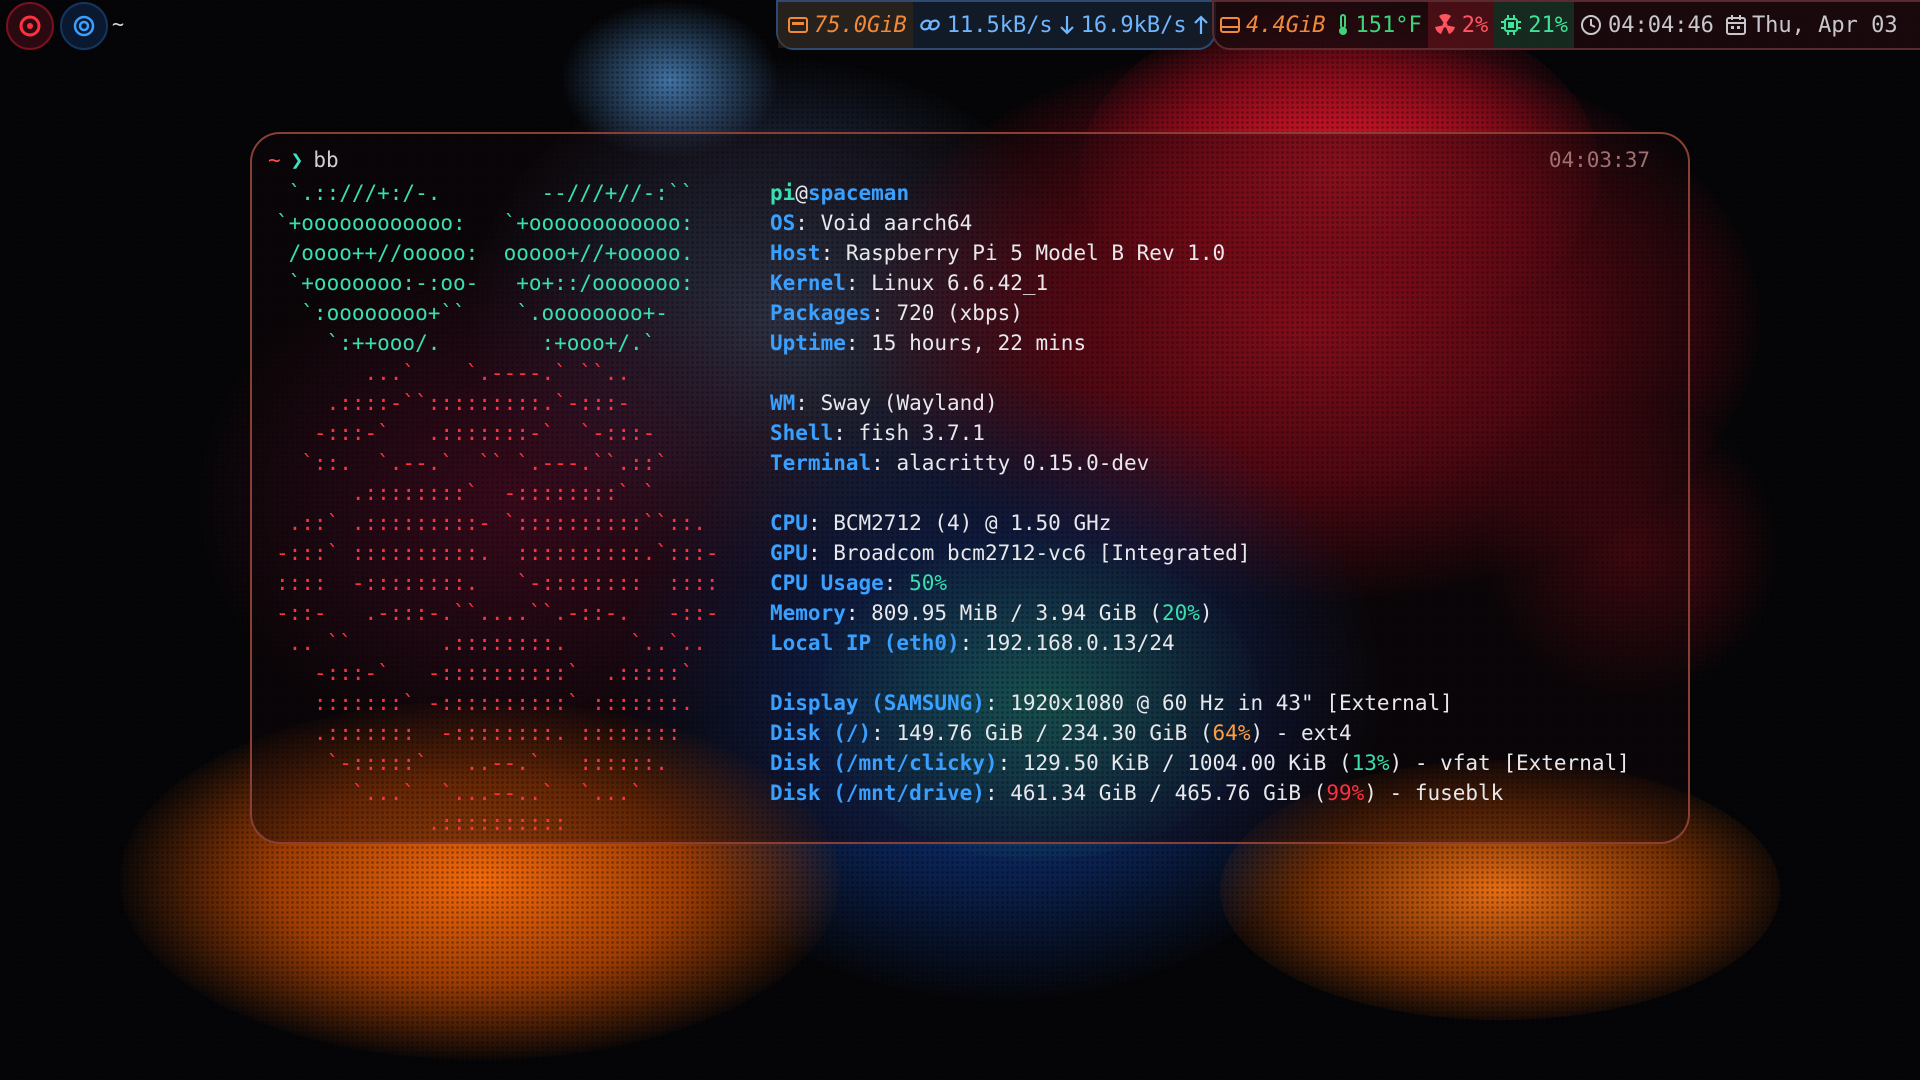 The height and width of the screenshot is (1080, 1920). I want to click on info-key: Memory, so click(808, 613).